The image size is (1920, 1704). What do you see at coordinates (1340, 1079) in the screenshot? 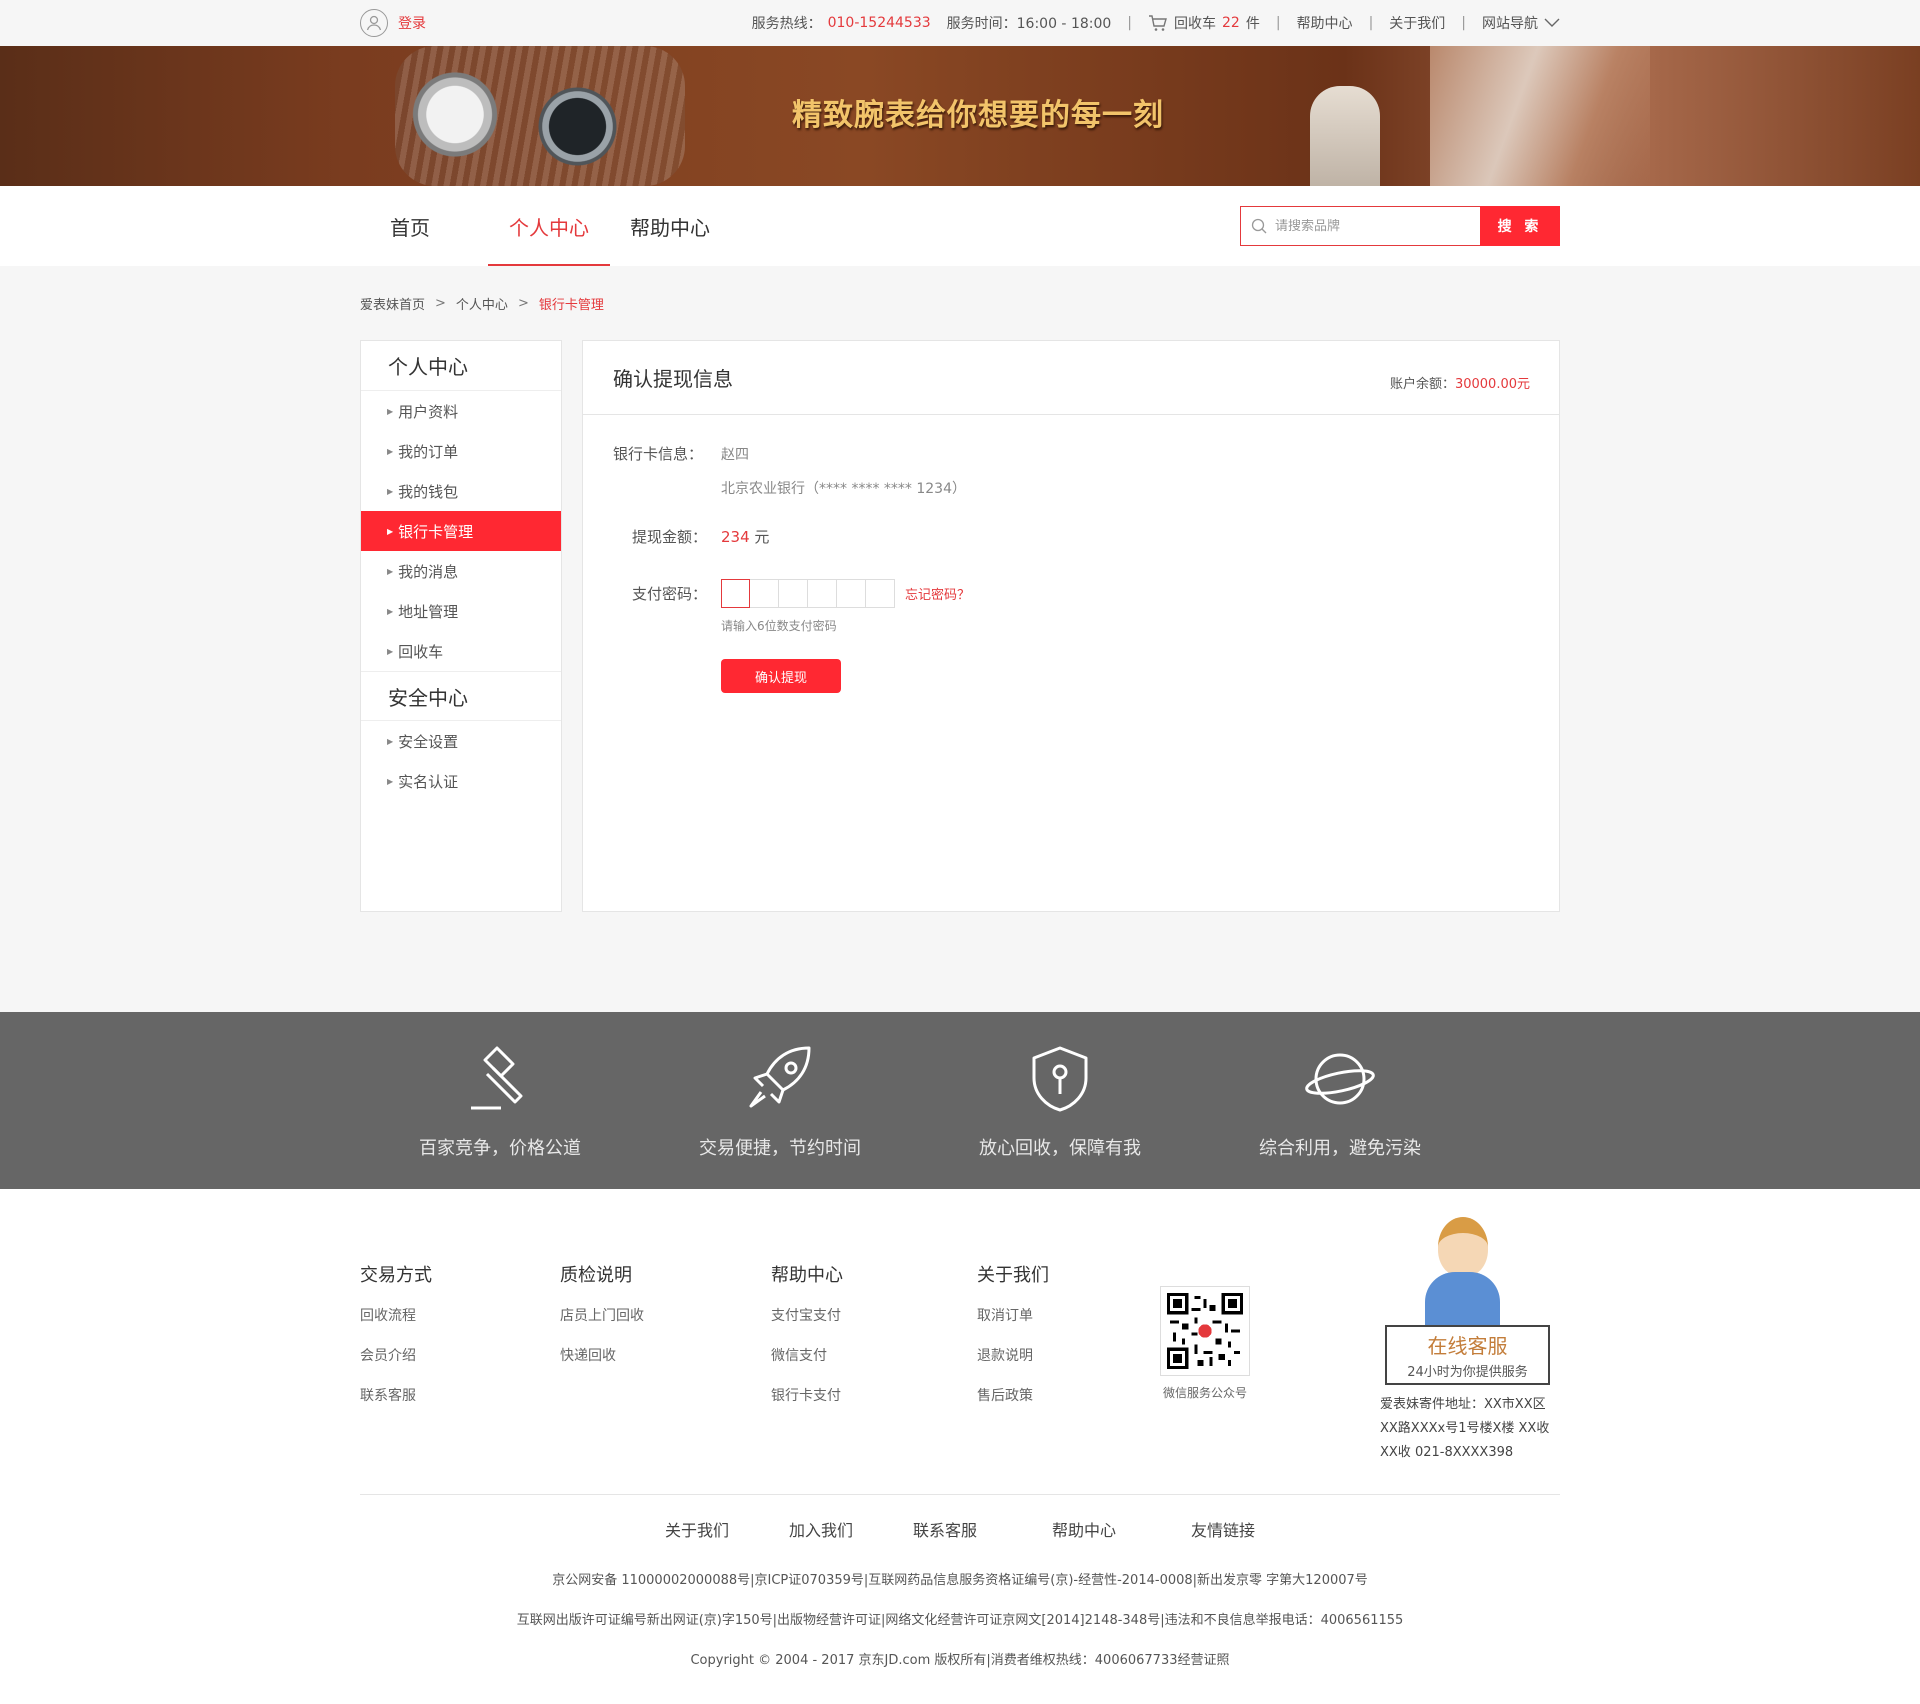
I see `planet-icon` at bounding box center [1340, 1079].